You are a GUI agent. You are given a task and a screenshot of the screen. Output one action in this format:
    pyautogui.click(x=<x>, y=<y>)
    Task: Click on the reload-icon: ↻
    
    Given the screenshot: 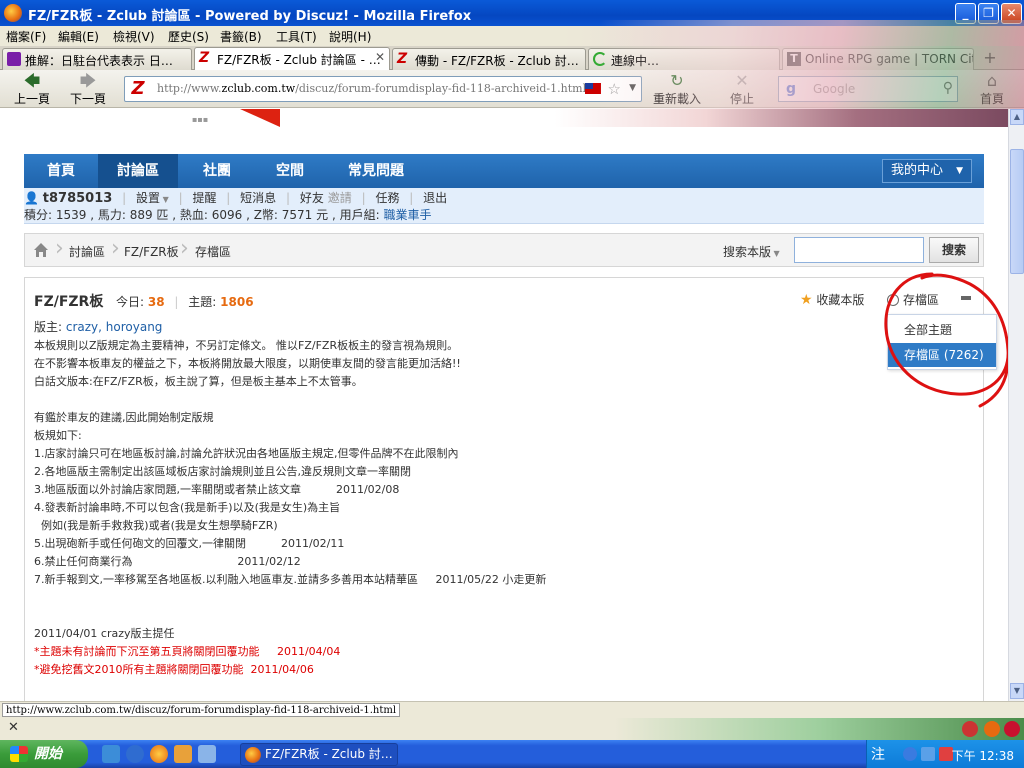 What is the action you would take?
    pyautogui.click(x=677, y=80)
    